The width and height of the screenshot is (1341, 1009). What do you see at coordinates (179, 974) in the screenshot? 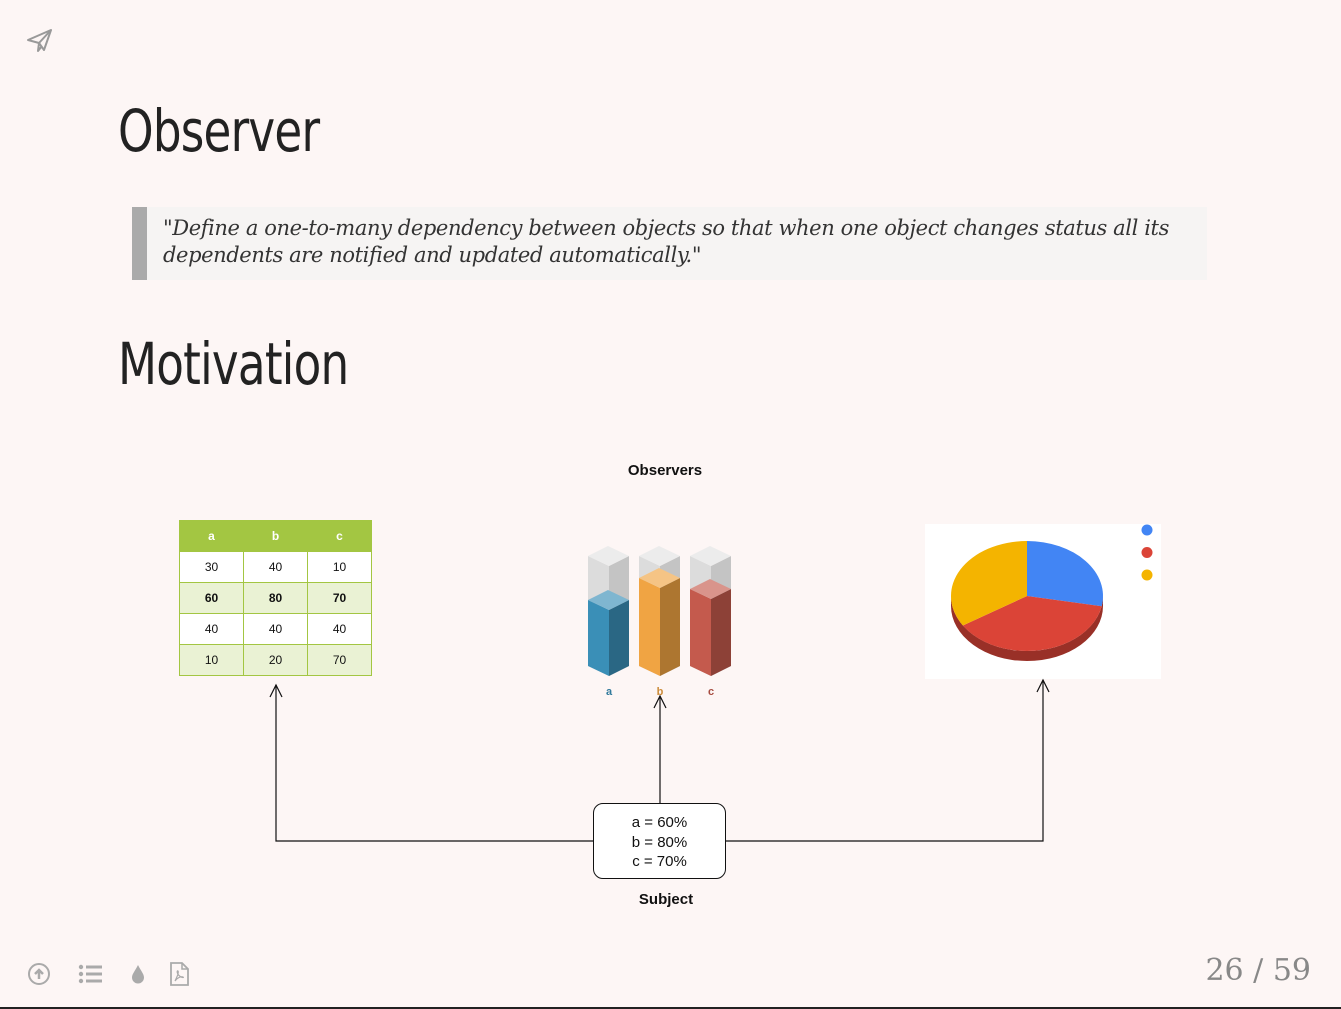
I see `pdf-icon` at bounding box center [179, 974].